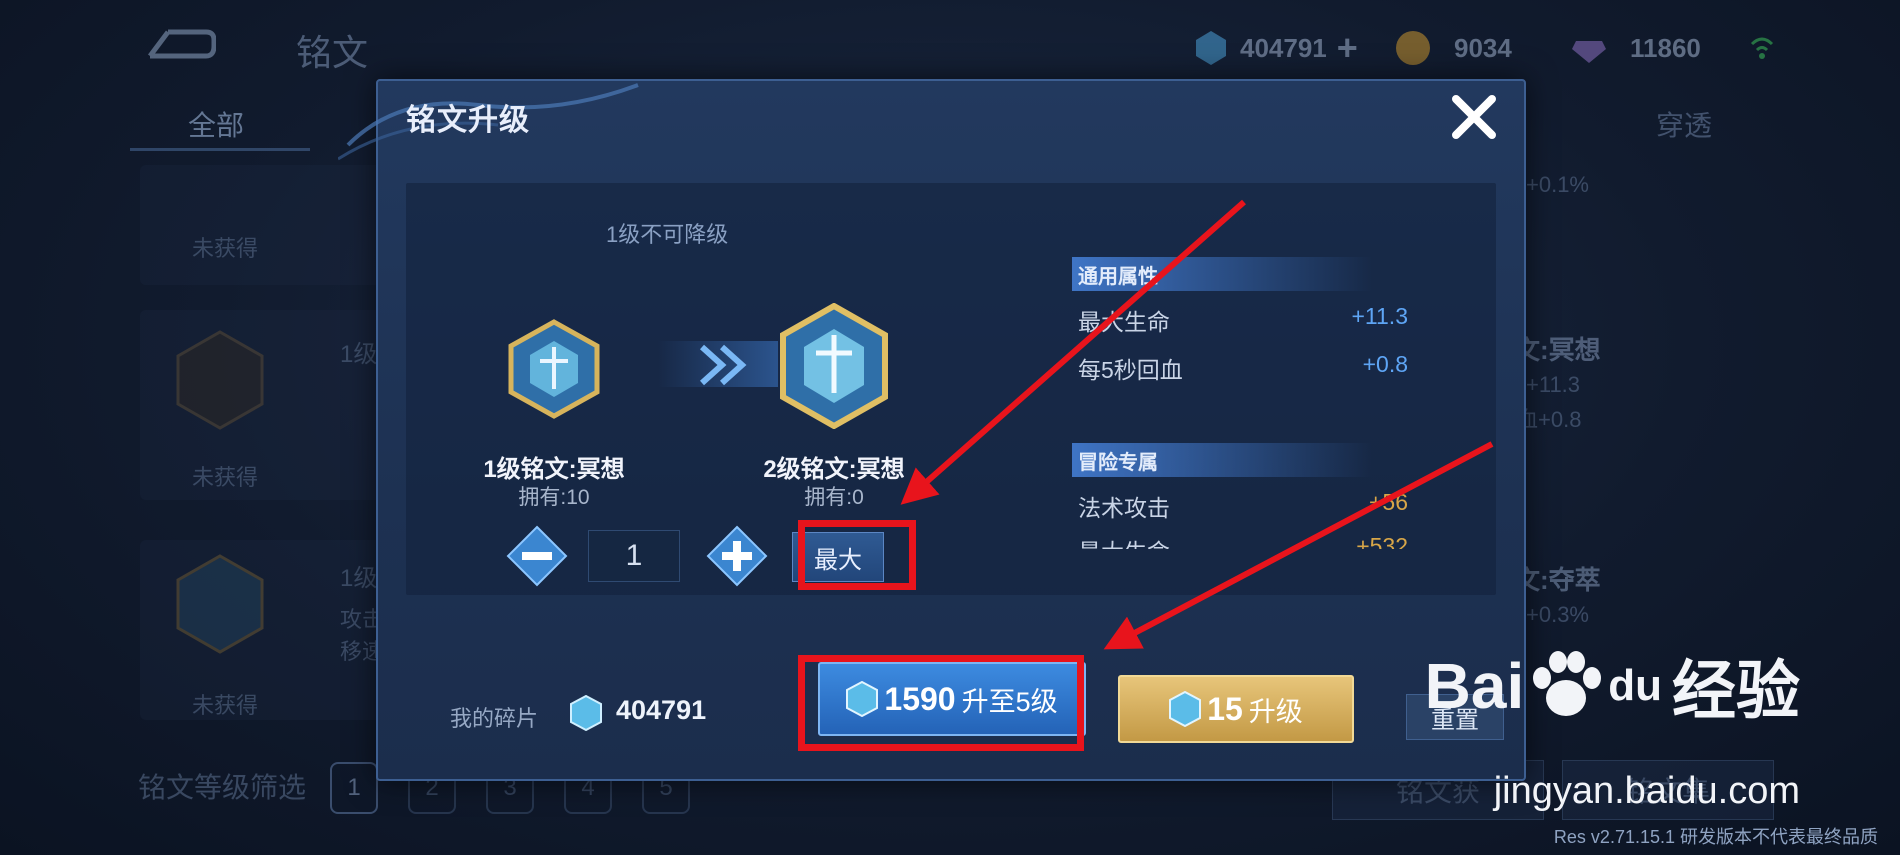 This screenshot has width=1900, height=855. I want to click on no-downgrade-hint: 1级不可降级, so click(667, 234).